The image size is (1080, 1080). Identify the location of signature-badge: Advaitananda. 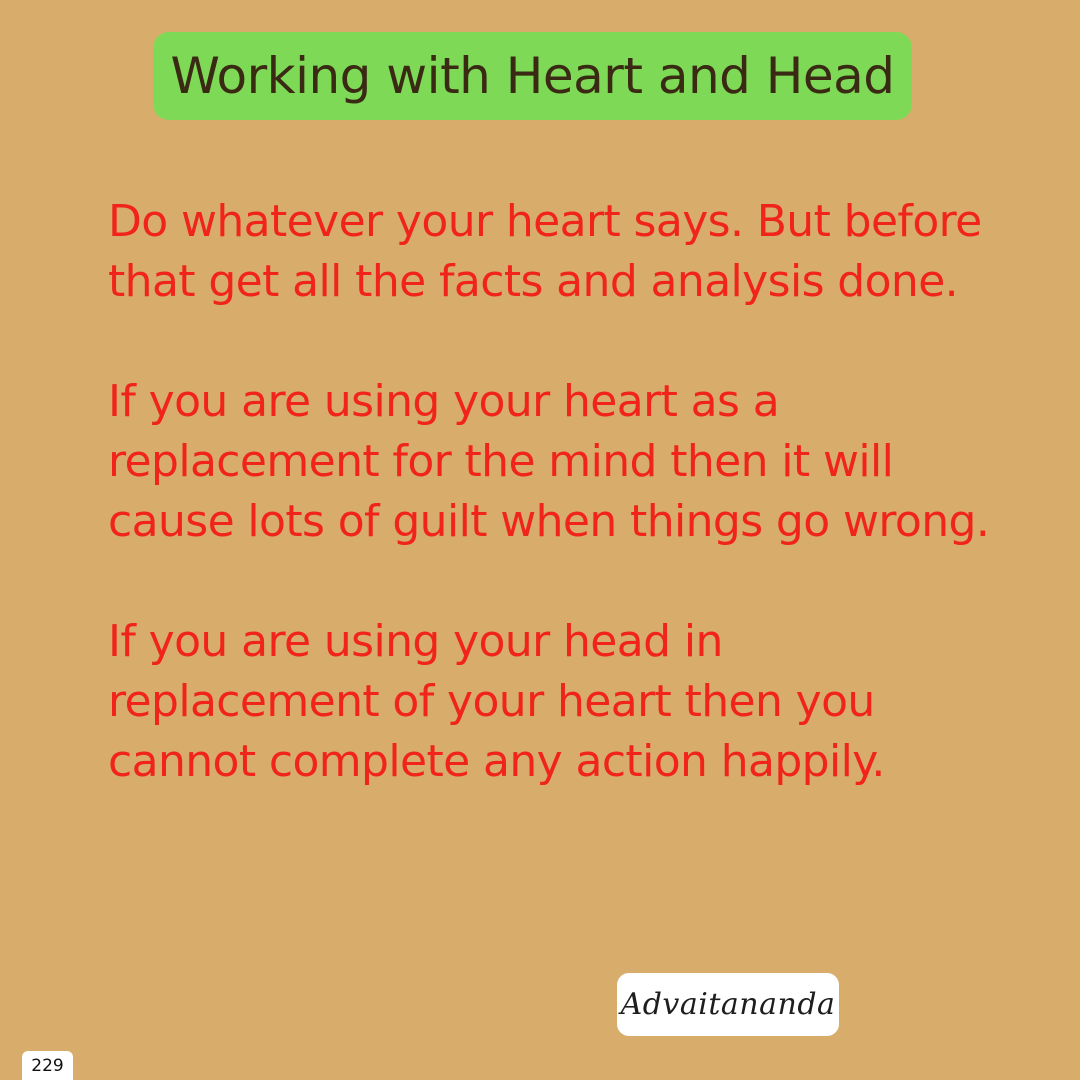
(728, 1004).